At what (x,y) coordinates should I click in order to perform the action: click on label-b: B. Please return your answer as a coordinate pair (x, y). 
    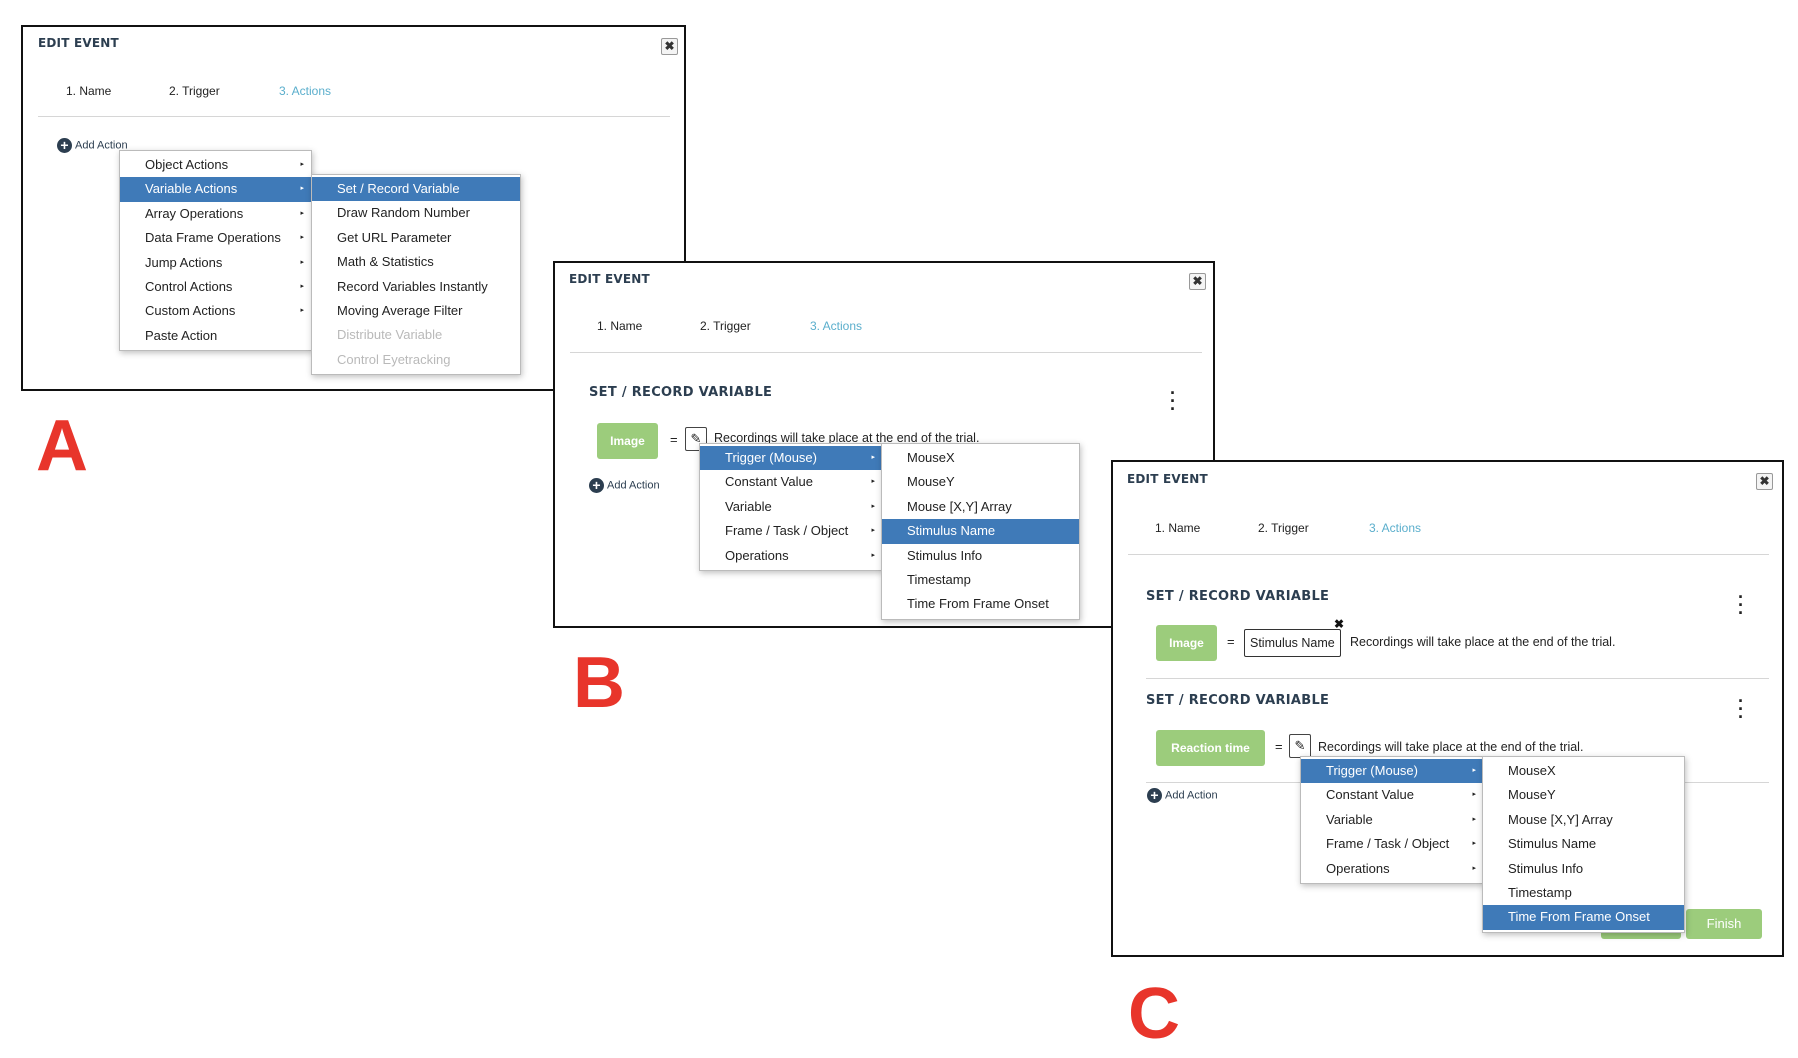
    Looking at the image, I should click on (599, 683).